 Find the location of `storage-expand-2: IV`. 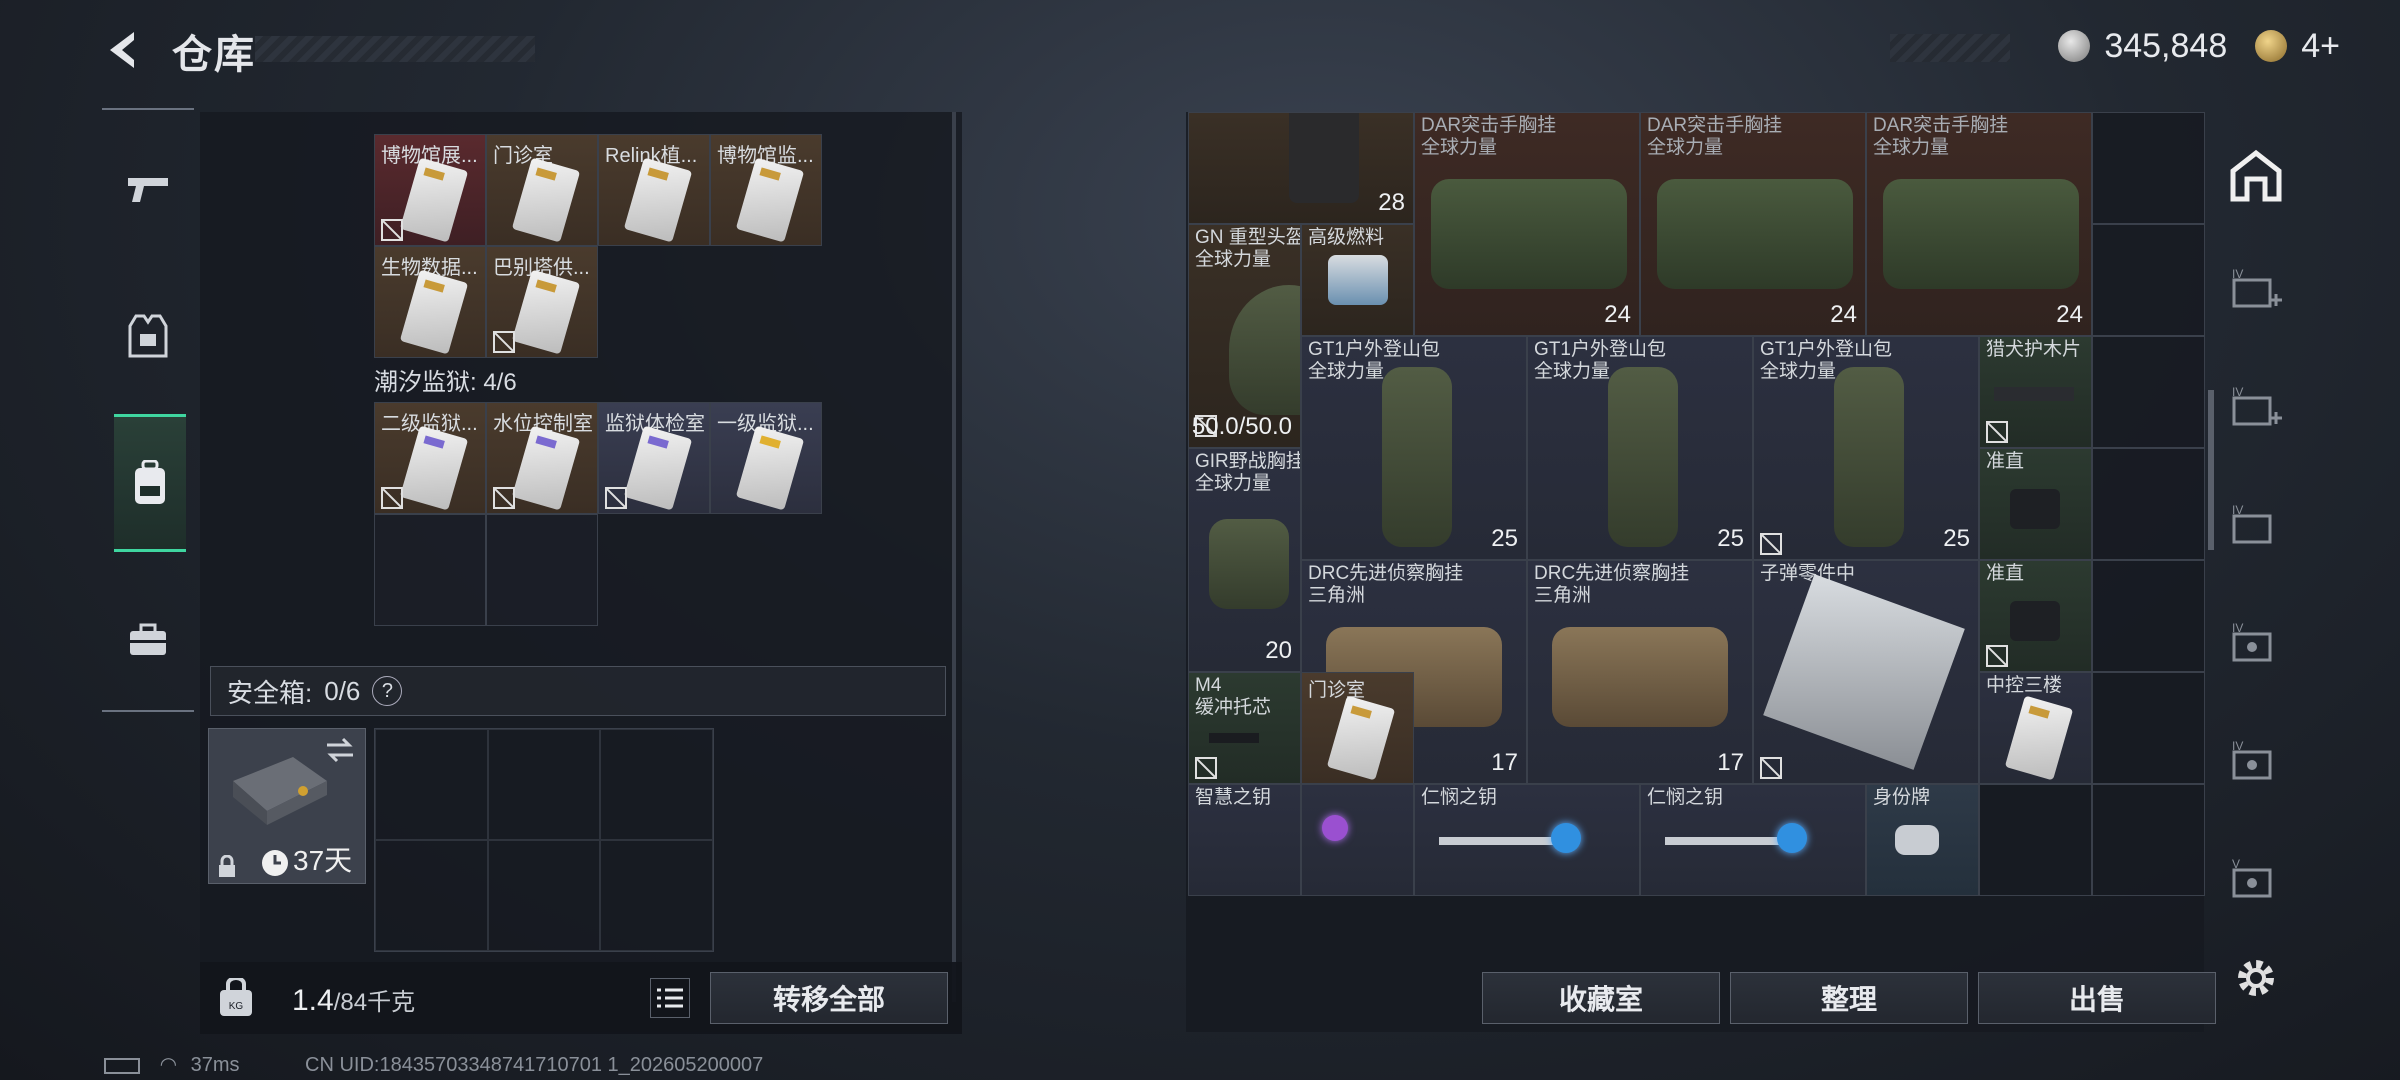

storage-expand-2: IV is located at coordinates (2256, 408).